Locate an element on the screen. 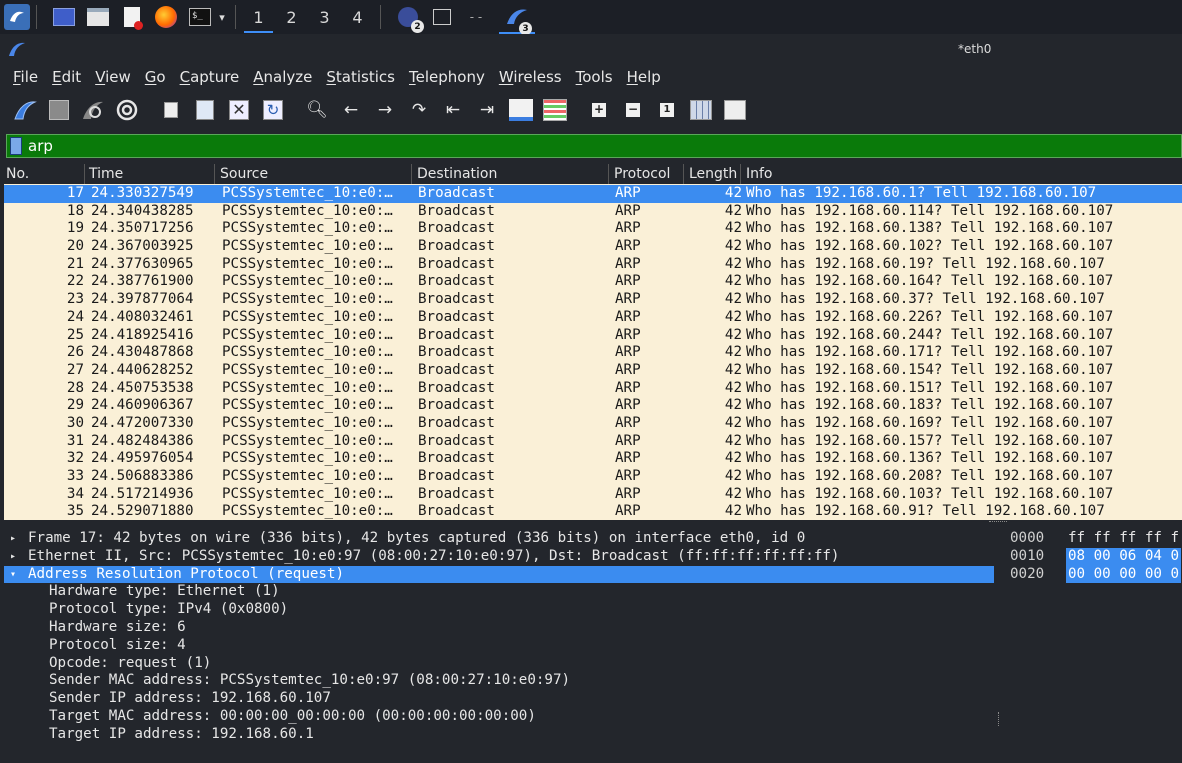 The image size is (1182, 763). vertical-splitter is located at coordinates (999, 646).